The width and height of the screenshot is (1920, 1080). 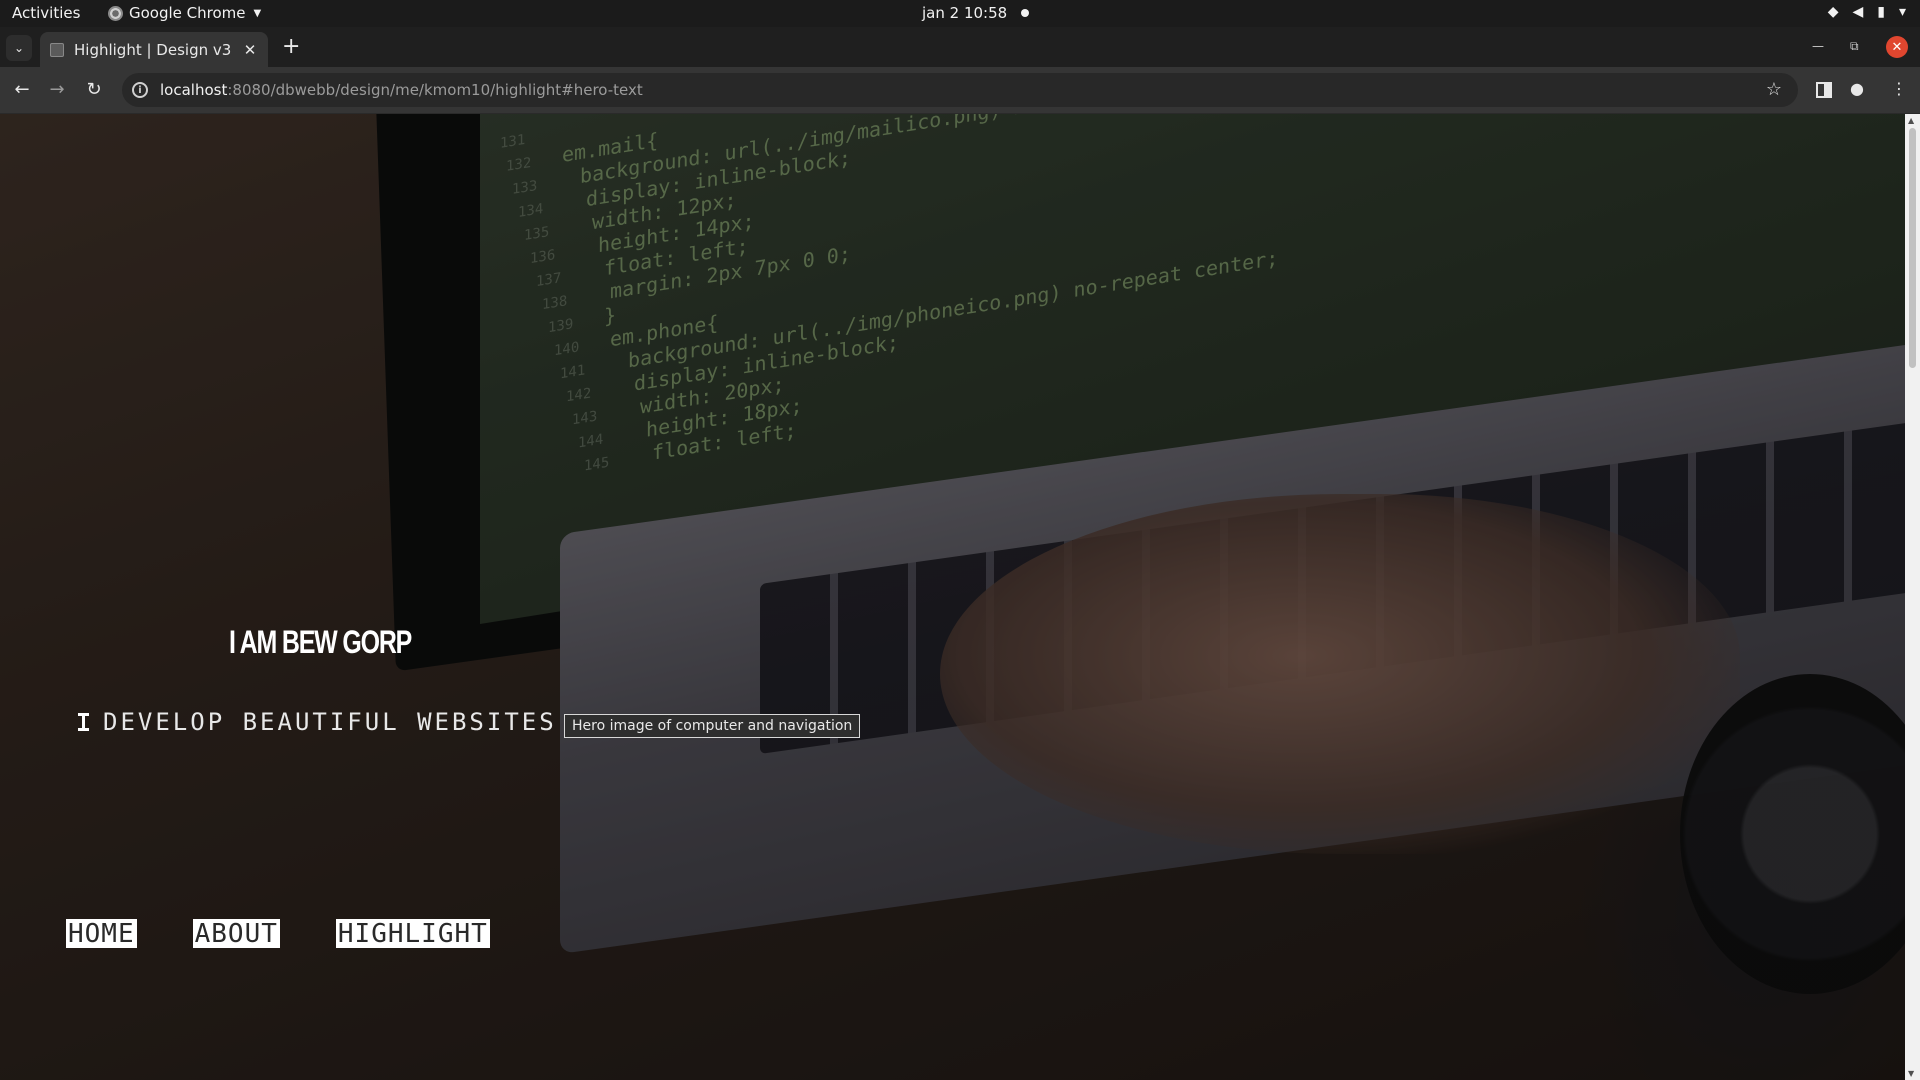 What do you see at coordinates (1025, 13) in the screenshot?
I see `recording-indicator-icon` at bounding box center [1025, 13].